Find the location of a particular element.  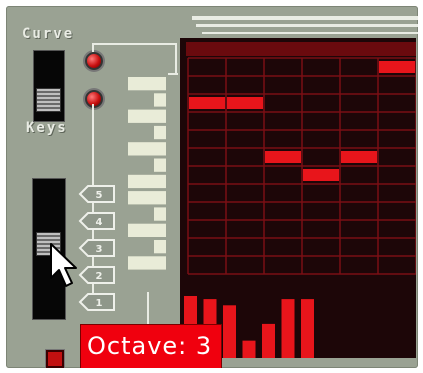

octave-button-label: 2 is located at coordinates (99, 276).